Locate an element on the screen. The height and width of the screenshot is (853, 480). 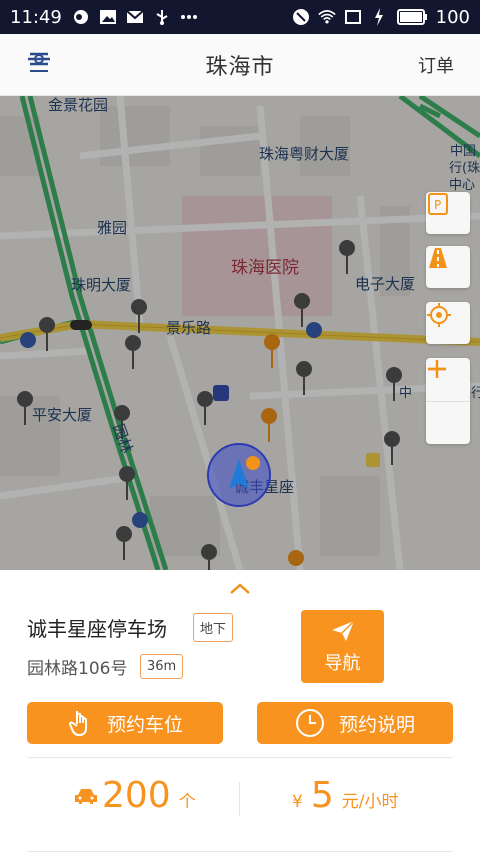
usb-icon is located at coordinates (162, 17).